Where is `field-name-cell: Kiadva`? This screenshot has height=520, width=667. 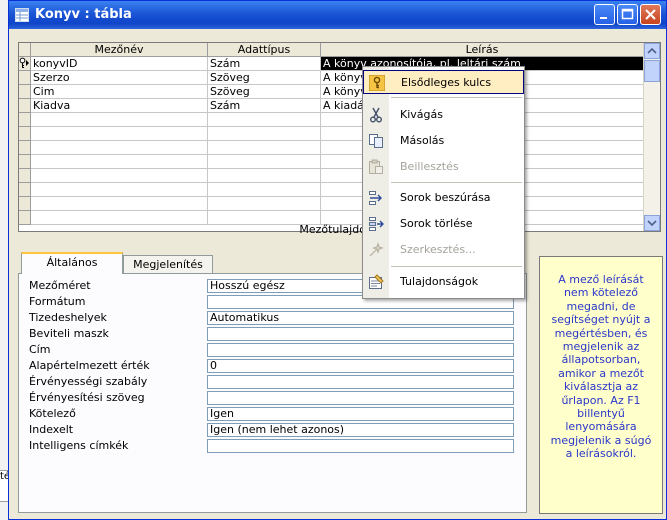
field-name-cell: Kiadva is located at coordinates (119, 106).